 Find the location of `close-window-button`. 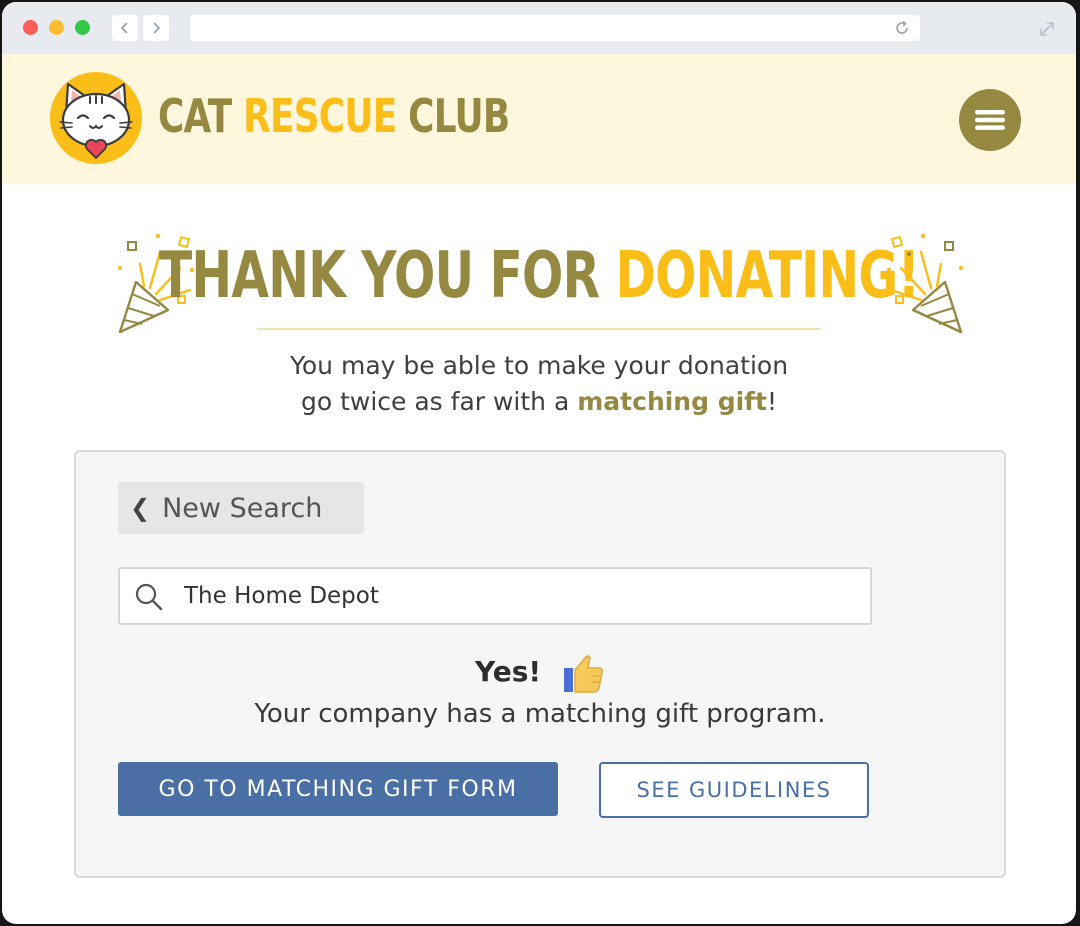

close-window-button is located at coordinates (30, 27).